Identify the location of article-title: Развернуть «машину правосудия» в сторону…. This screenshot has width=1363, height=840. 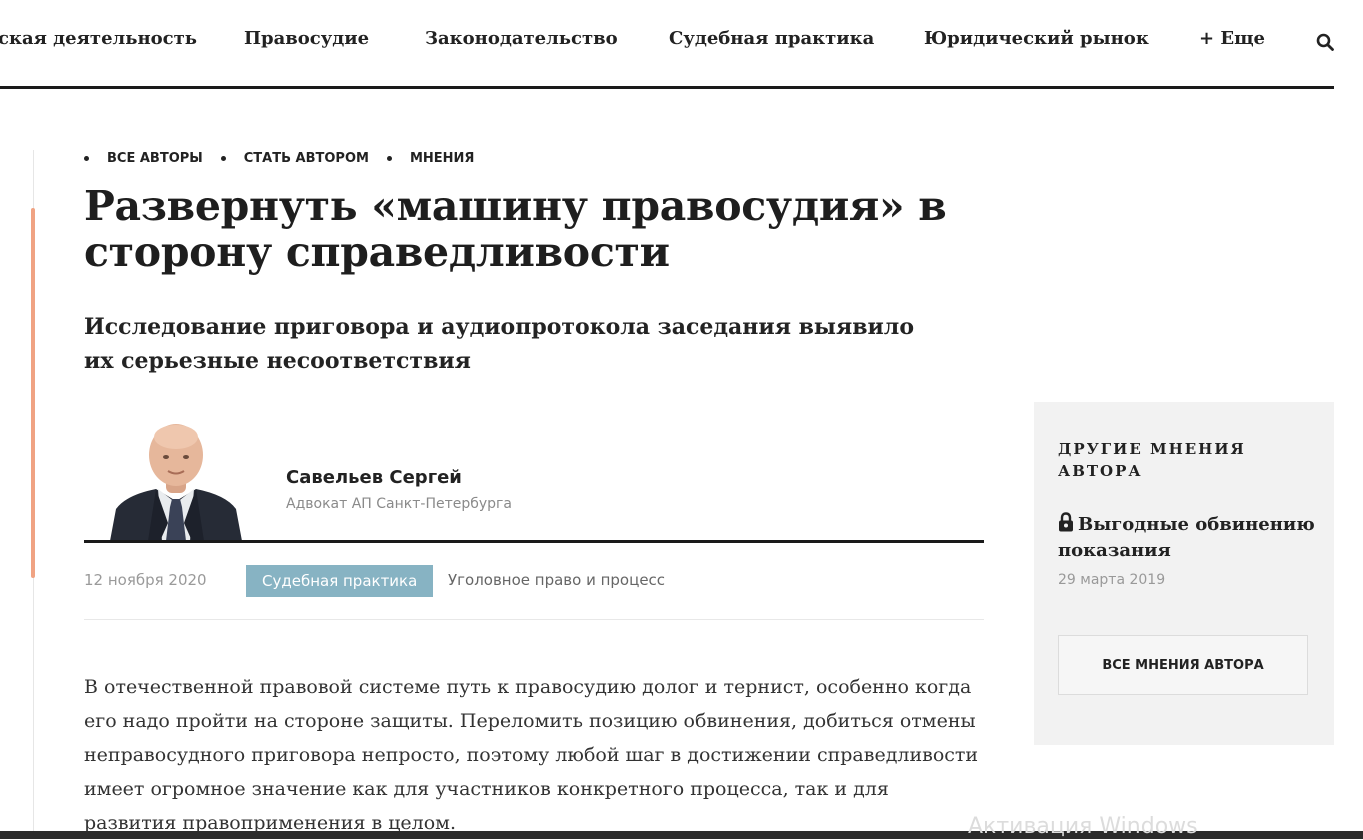
(515, 229).